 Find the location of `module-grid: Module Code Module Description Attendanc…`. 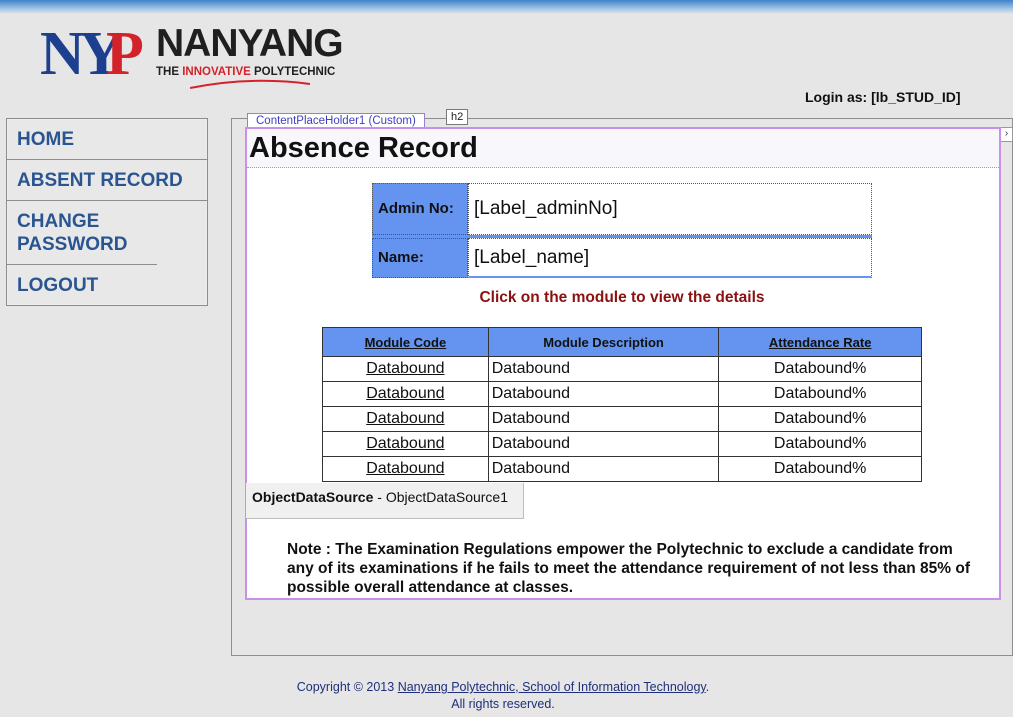

module-grid: Module Code Module Description Attendanc… is located at coordinates (622, 404).